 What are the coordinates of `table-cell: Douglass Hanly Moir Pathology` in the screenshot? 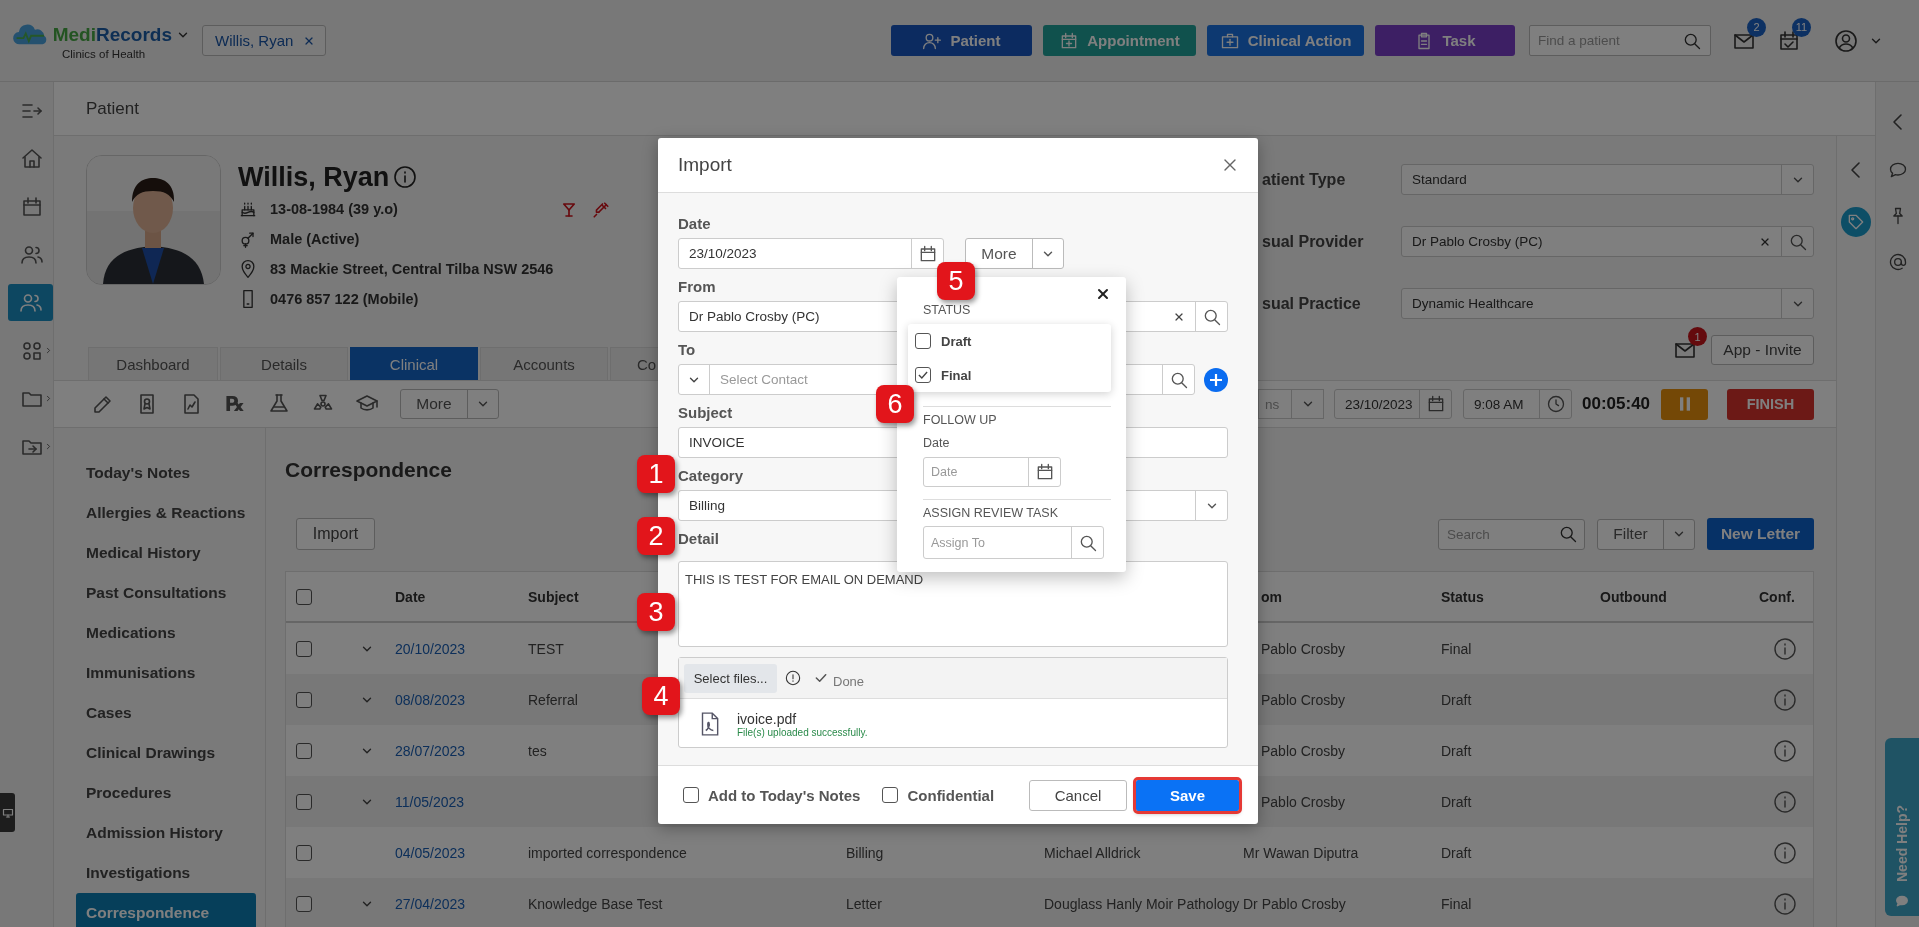 It's located at (1142, 903).